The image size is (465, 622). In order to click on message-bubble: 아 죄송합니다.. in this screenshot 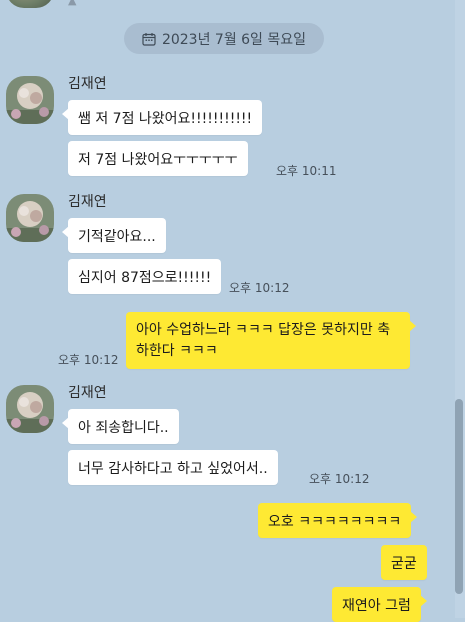, I will do `click(120, 426)`.